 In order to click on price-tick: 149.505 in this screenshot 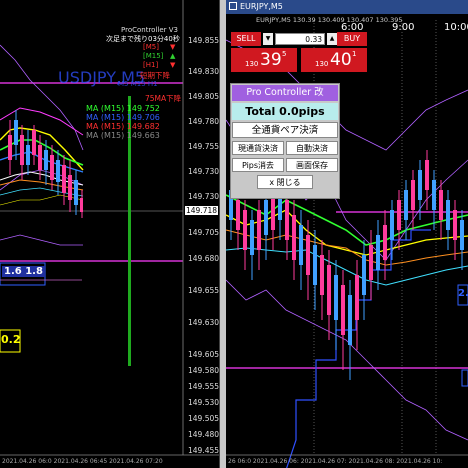, I will do `click(204, 418)`.